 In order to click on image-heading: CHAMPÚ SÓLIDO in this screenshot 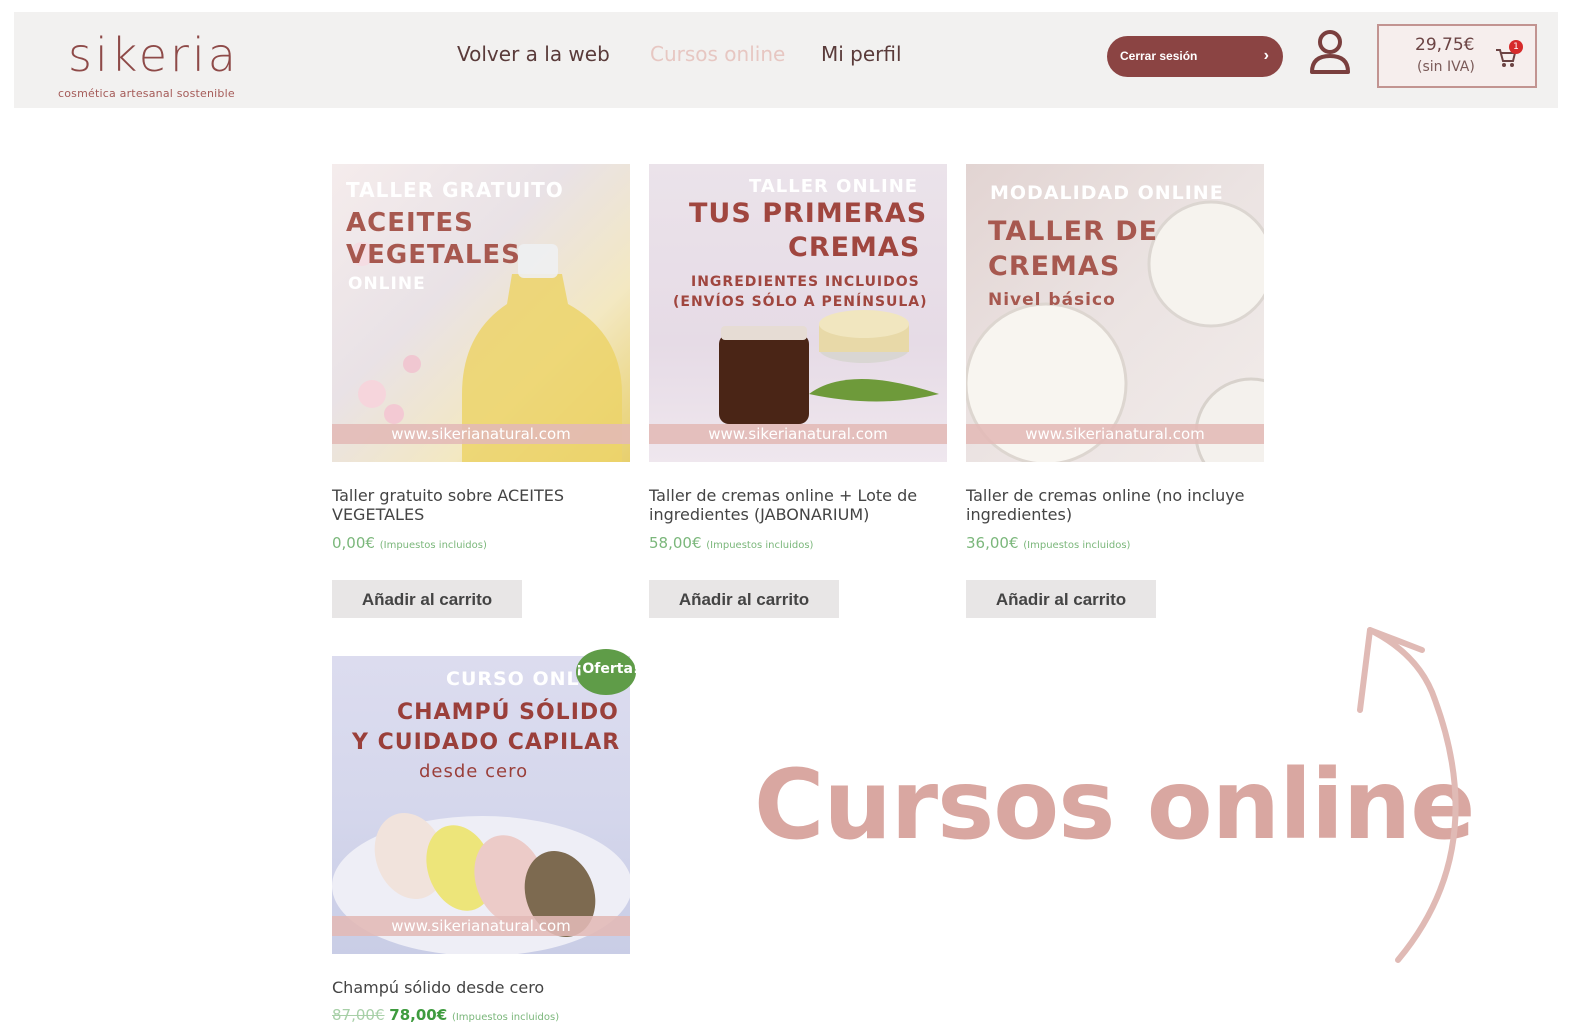, I will do `click(508, 712)`.